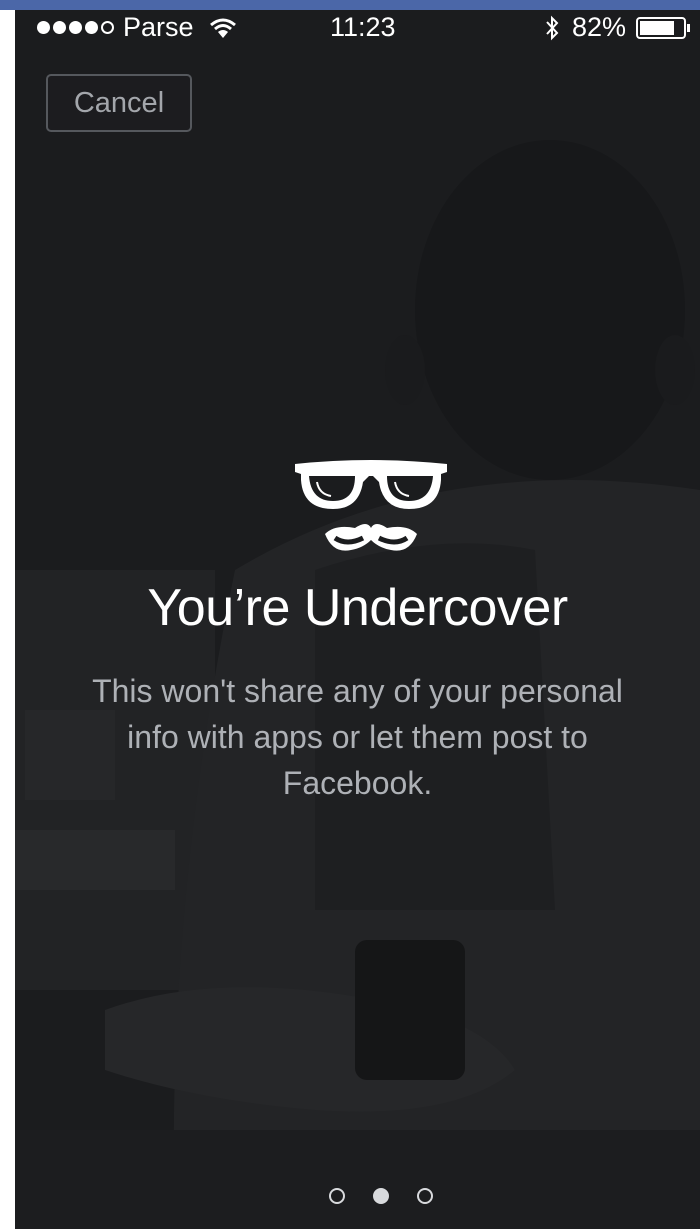 Image resolution: width=700 pixels, height=1229 pixels. What do you see at coordinates (552, 27) in the screenshot?
I see `bluetooth-icon` at bounding box center [552, 27].